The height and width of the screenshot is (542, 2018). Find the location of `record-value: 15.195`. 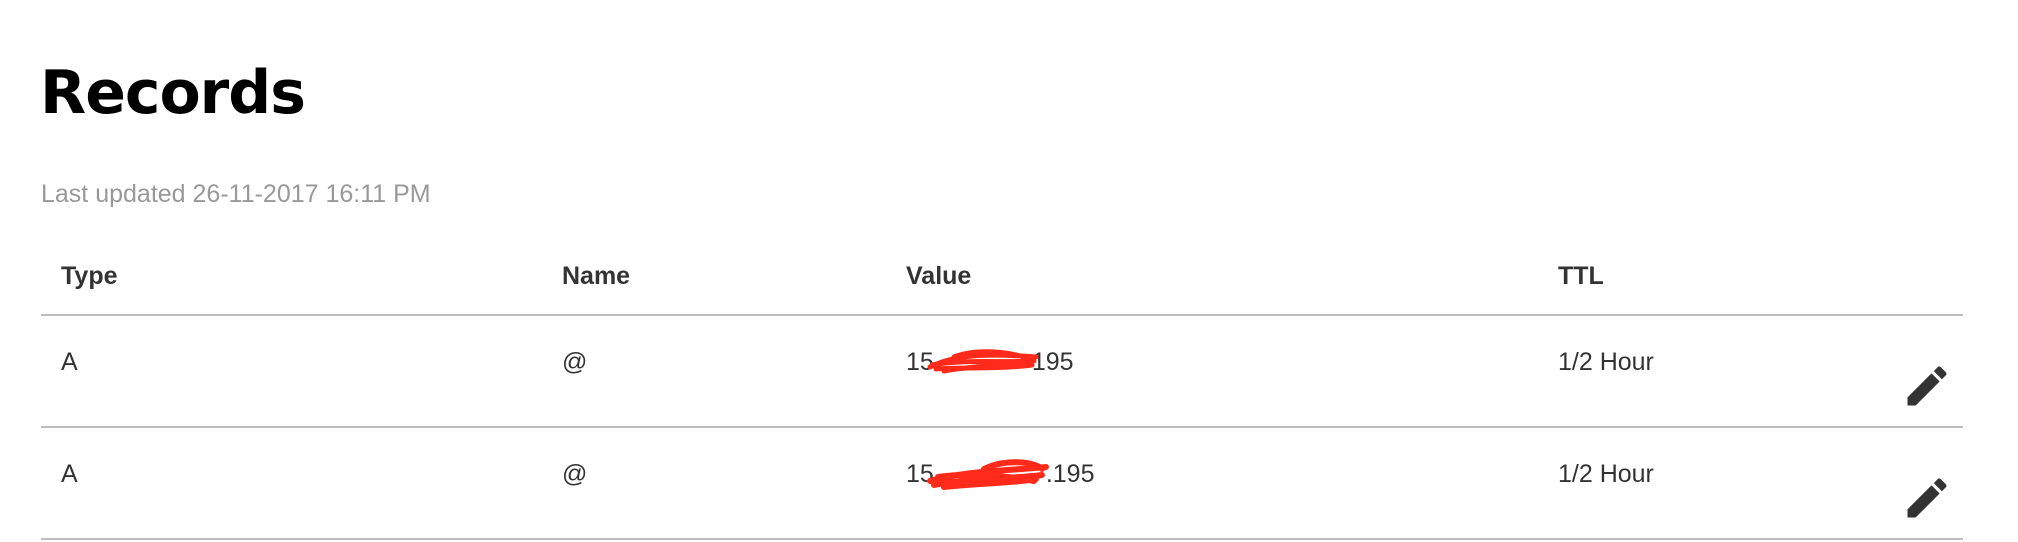

record-value: 15.195 is located at coordinates (1000, 475).